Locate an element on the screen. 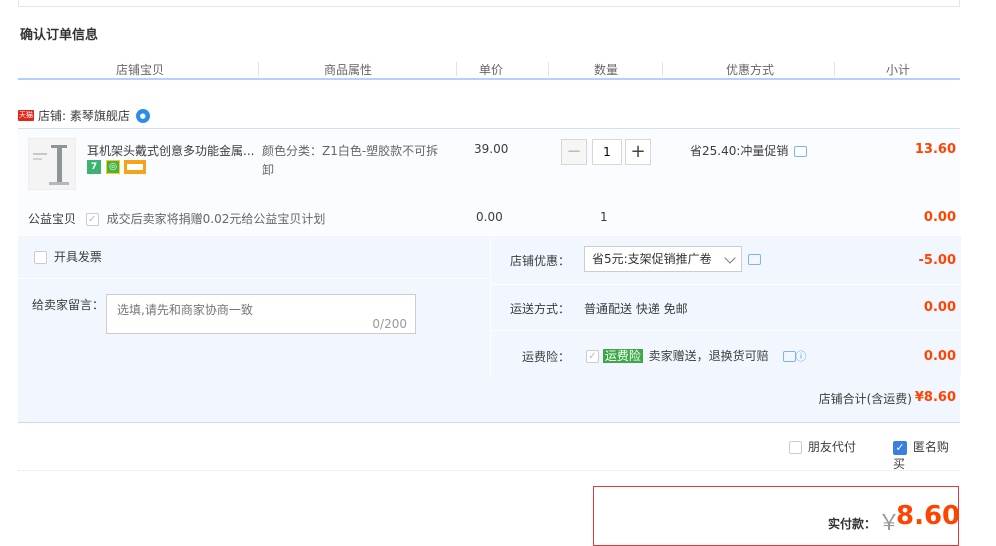  col-header-promo: 优惠方式 is located at coordinates (750, 70).